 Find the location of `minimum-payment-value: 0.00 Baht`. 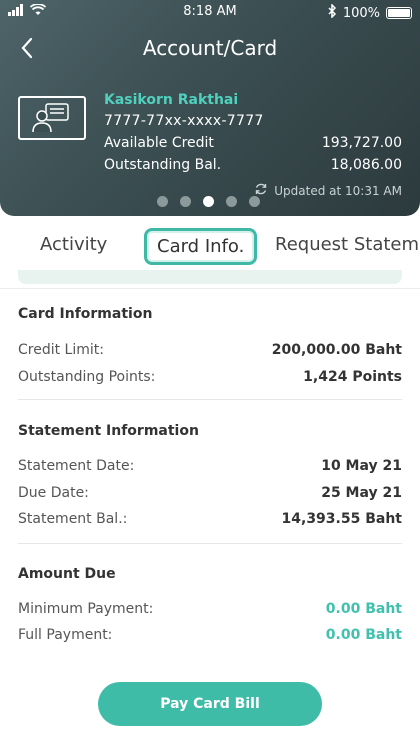

minimum-payment-value: 0.00 Baht is located at coordinates (363, 609).